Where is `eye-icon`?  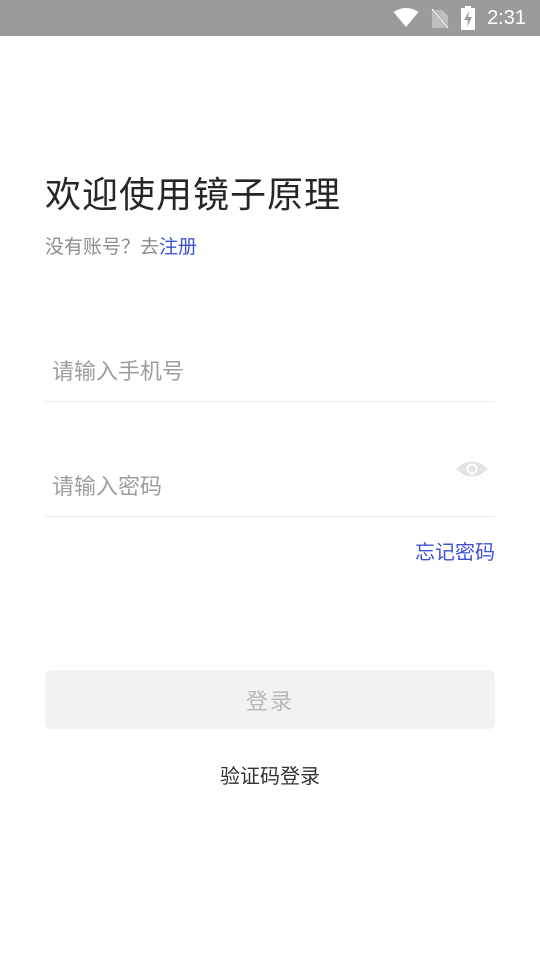
eye-icon is located at coordinates (472, 469).